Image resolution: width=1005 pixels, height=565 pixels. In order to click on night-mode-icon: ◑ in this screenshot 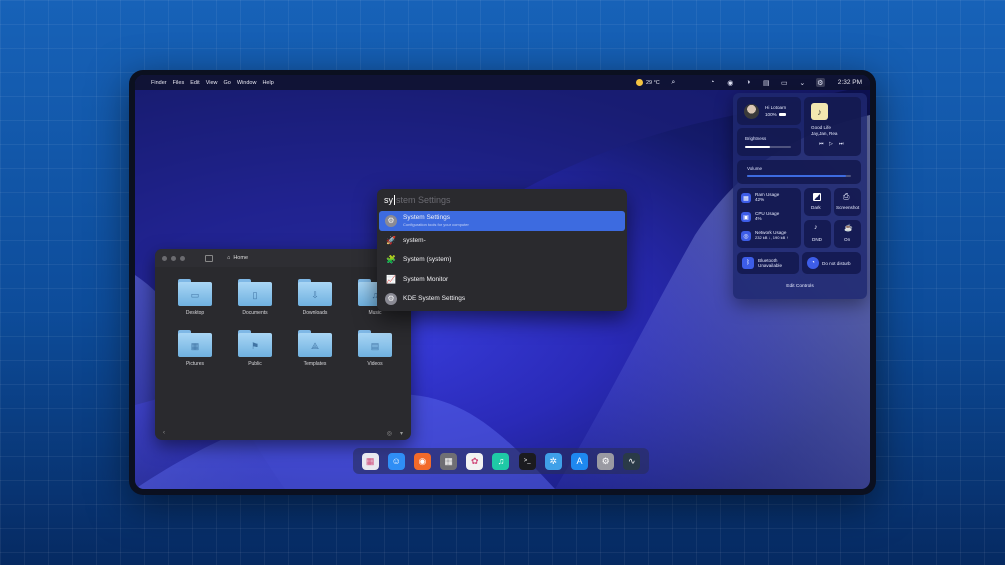, I will do `click(748, 82)`.